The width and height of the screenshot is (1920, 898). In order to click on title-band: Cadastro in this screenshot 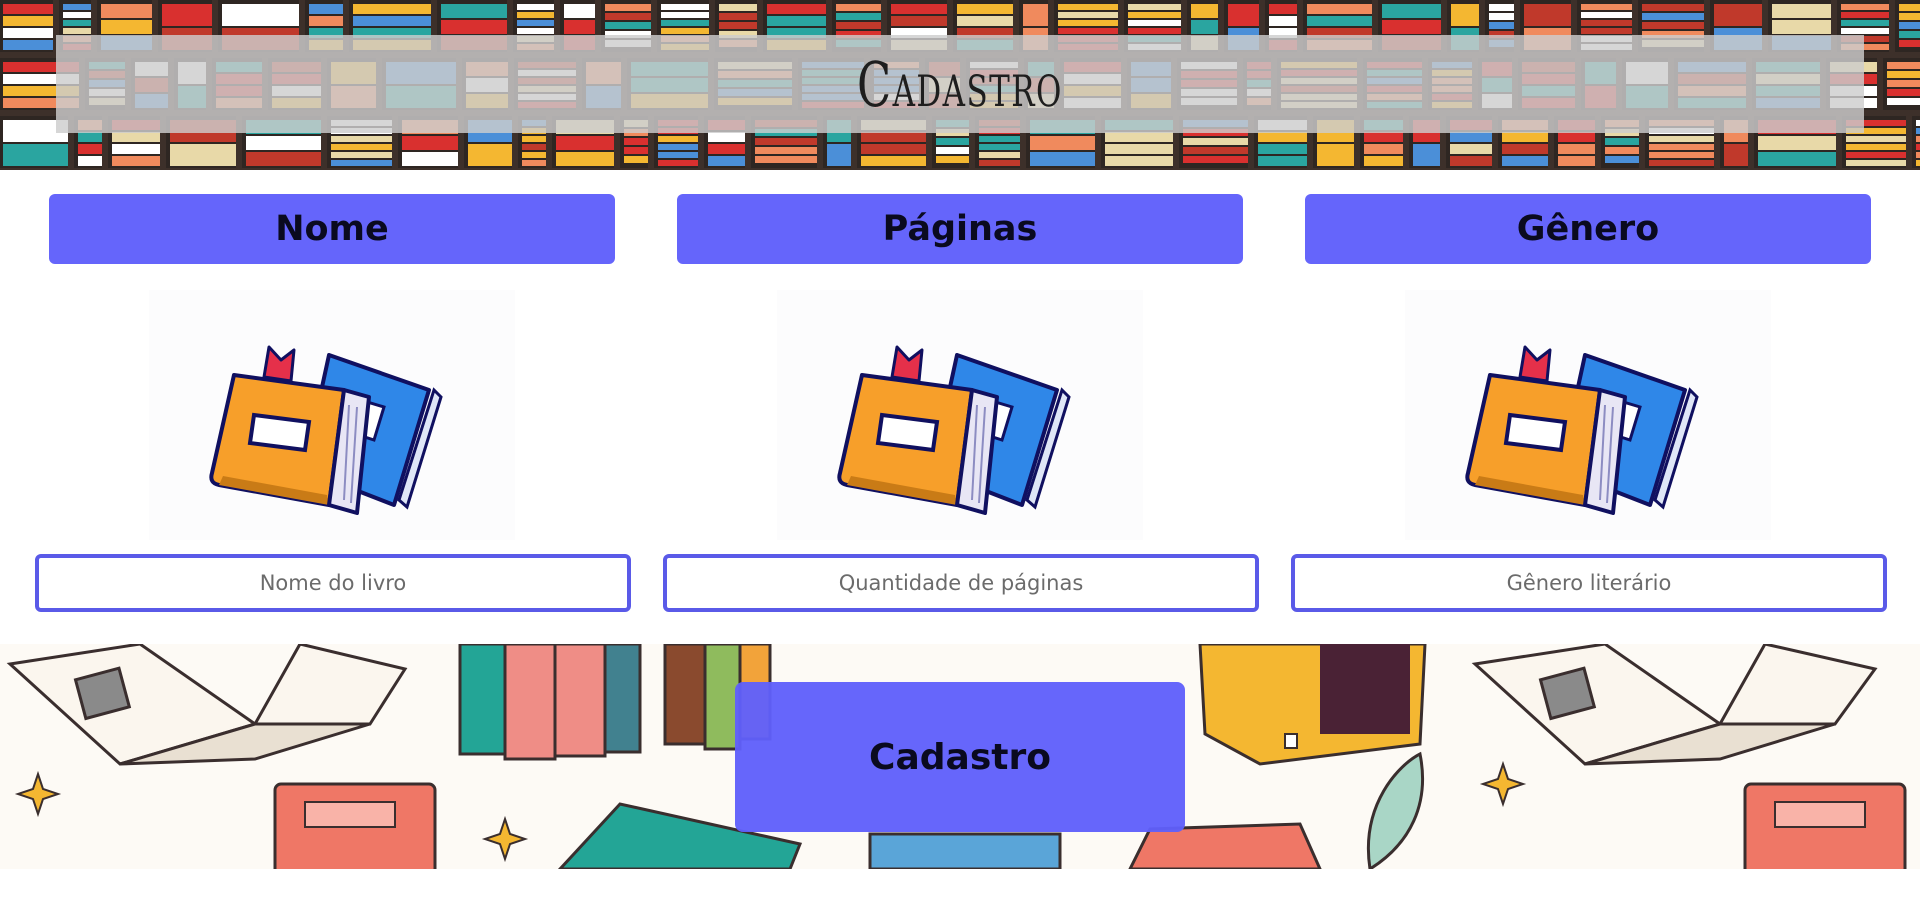, I will do `click(960, 84)`.